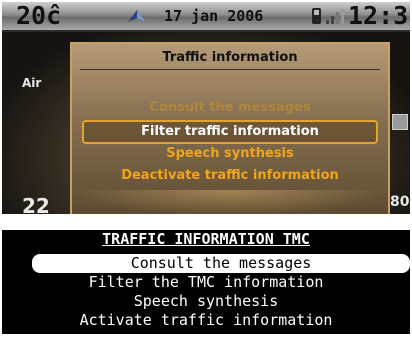 This screenshot has height=338, width=412. I want to click on background-temperature-value: 22, so click(36, 204).